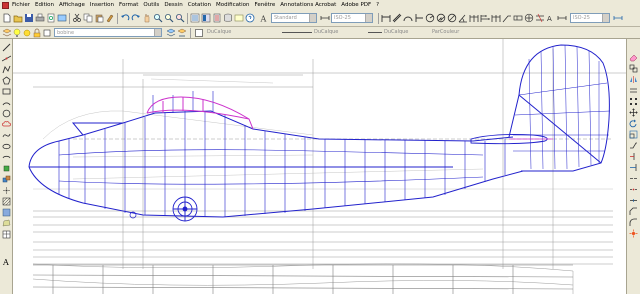 The image size is (640, 294). I want to click on move-icon, so click(633, 112).